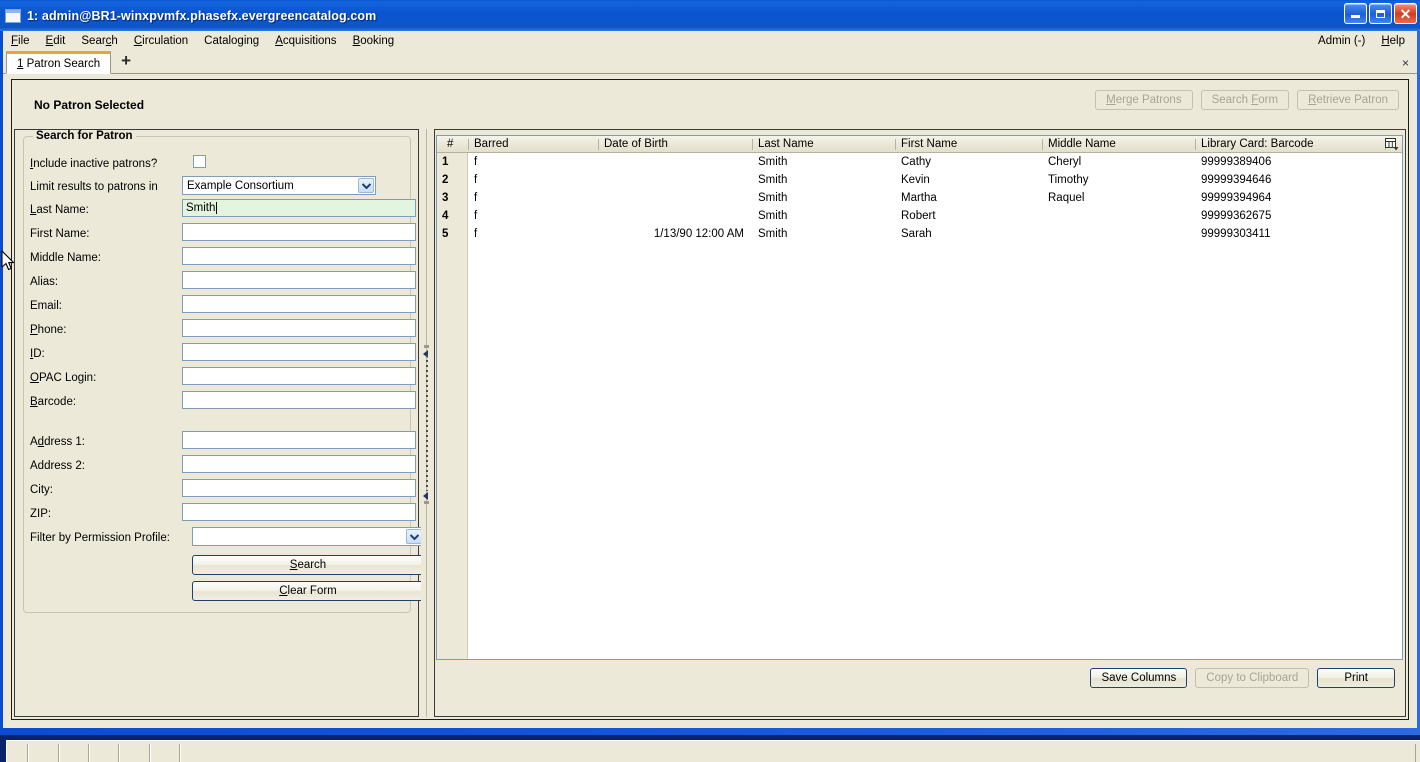  Describe the element at coordinates (240, 185) in the screenshot. I see `limit-results-value: Example Consortium` at that location.